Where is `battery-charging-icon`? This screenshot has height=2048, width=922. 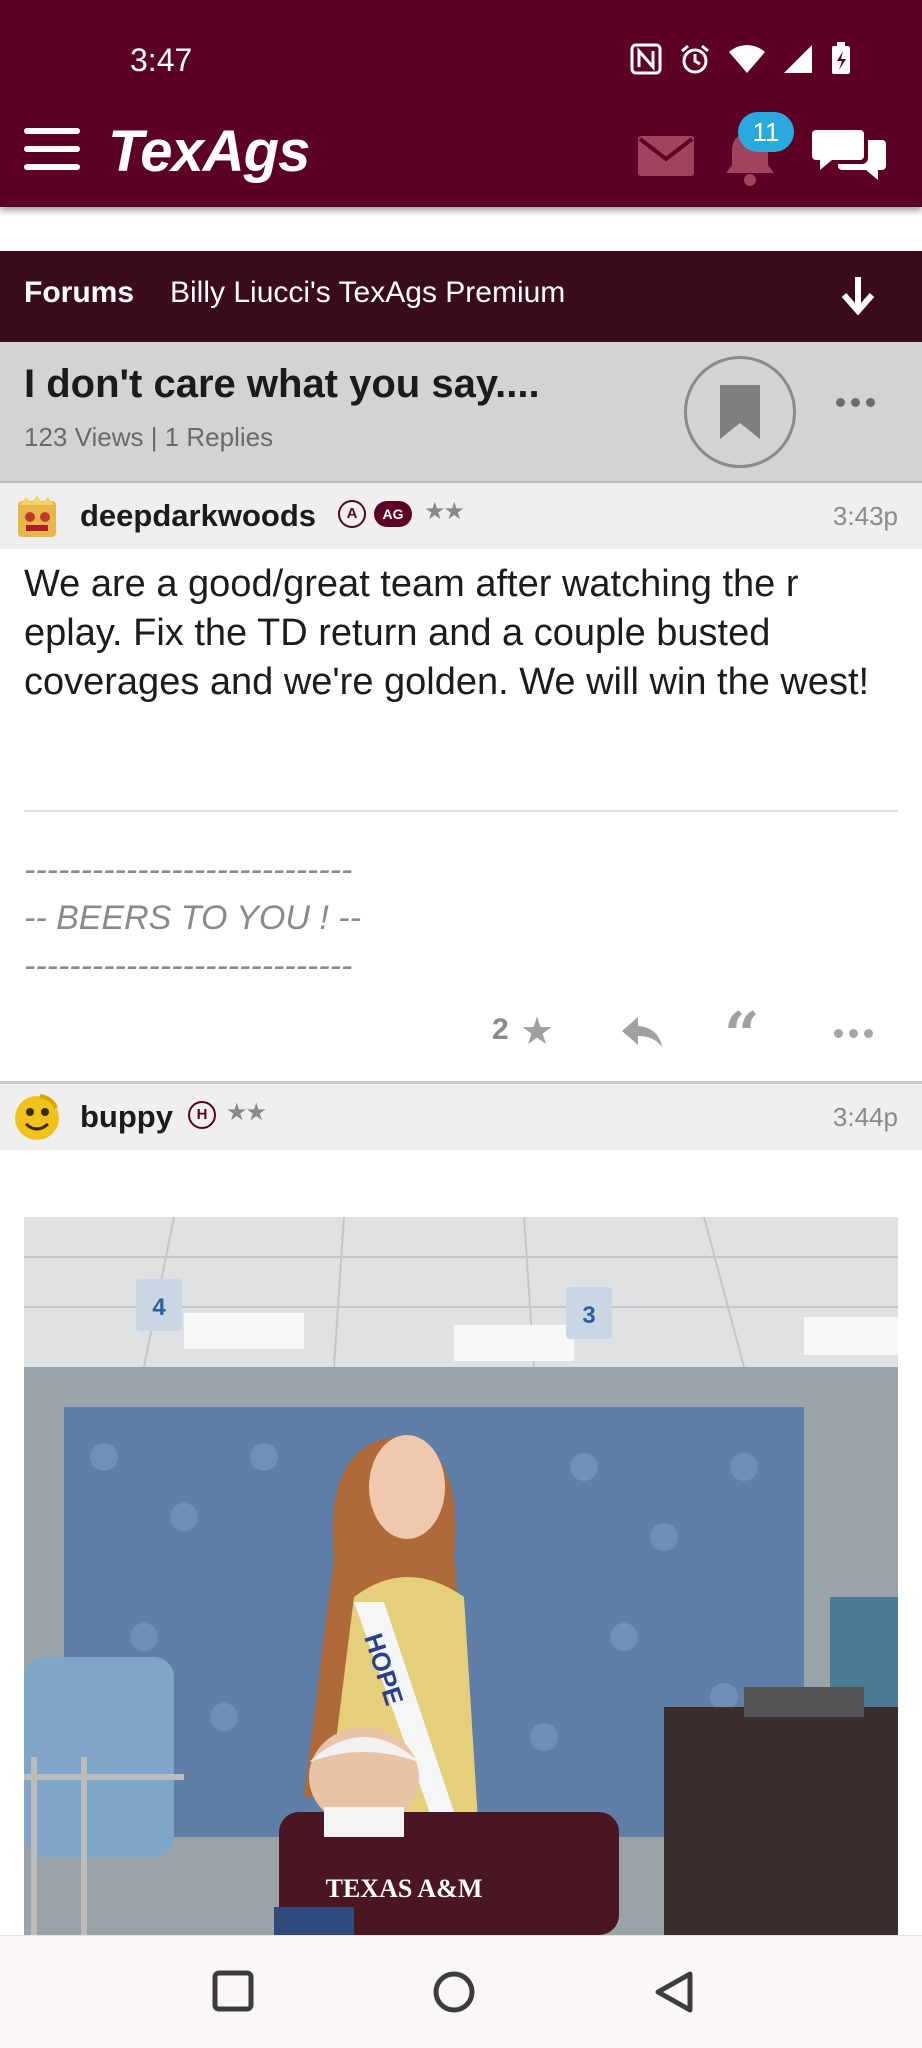 battery-charging-icon is located at coordinates (841, 58).